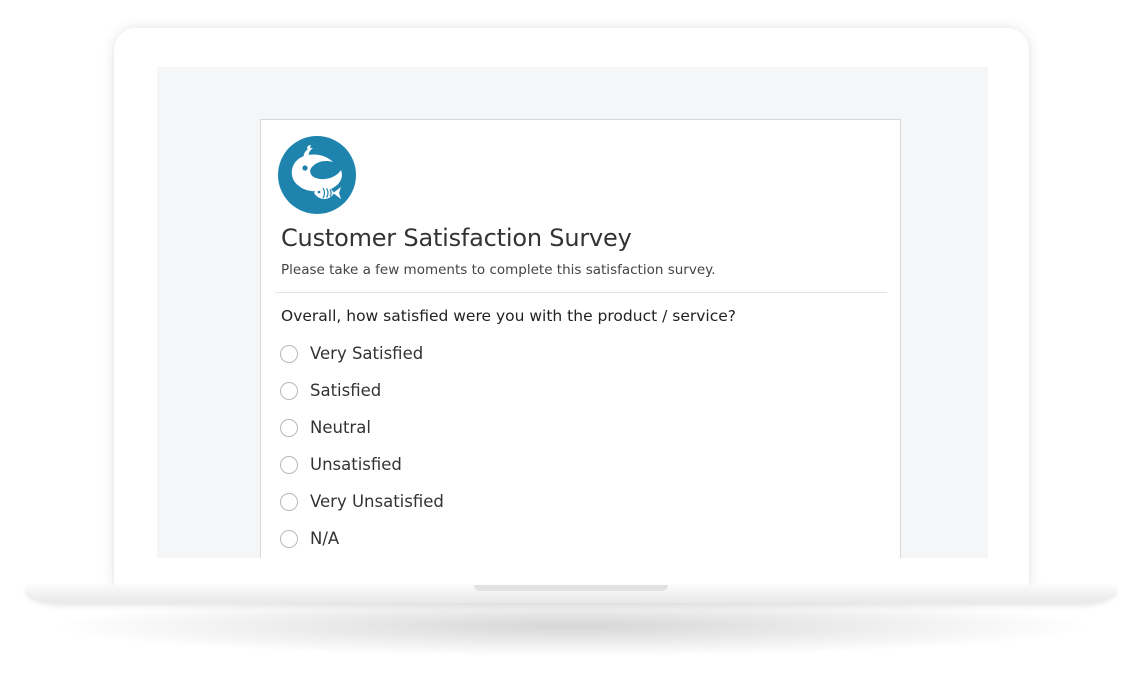 The width and height of the screenshot is (1144, 700). Describe the element at coordinates (356, 464) in the screenshot. I see `option-label: Unsatisfied` at that location.